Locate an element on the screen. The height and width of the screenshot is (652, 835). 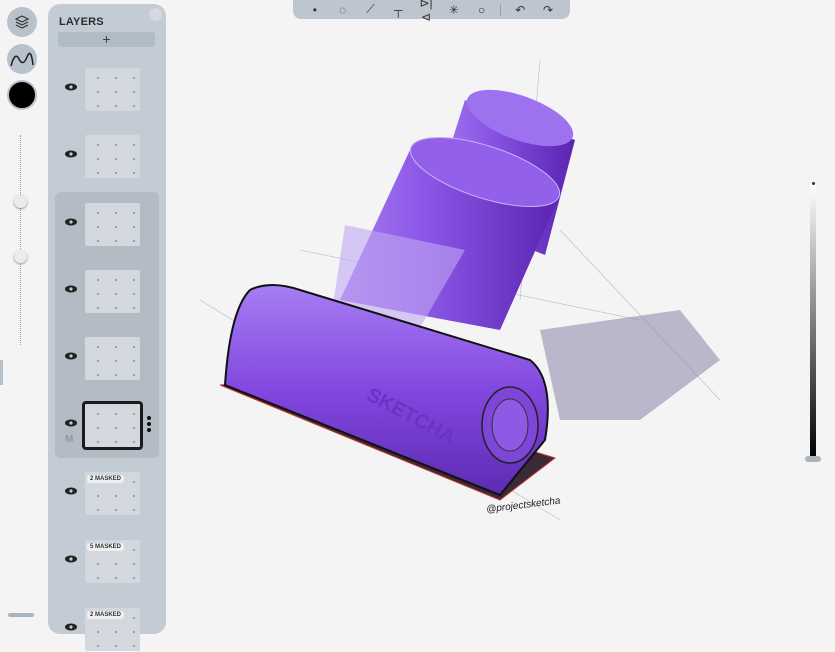
mask-mode-label: M is located at coordinates (69, 439).